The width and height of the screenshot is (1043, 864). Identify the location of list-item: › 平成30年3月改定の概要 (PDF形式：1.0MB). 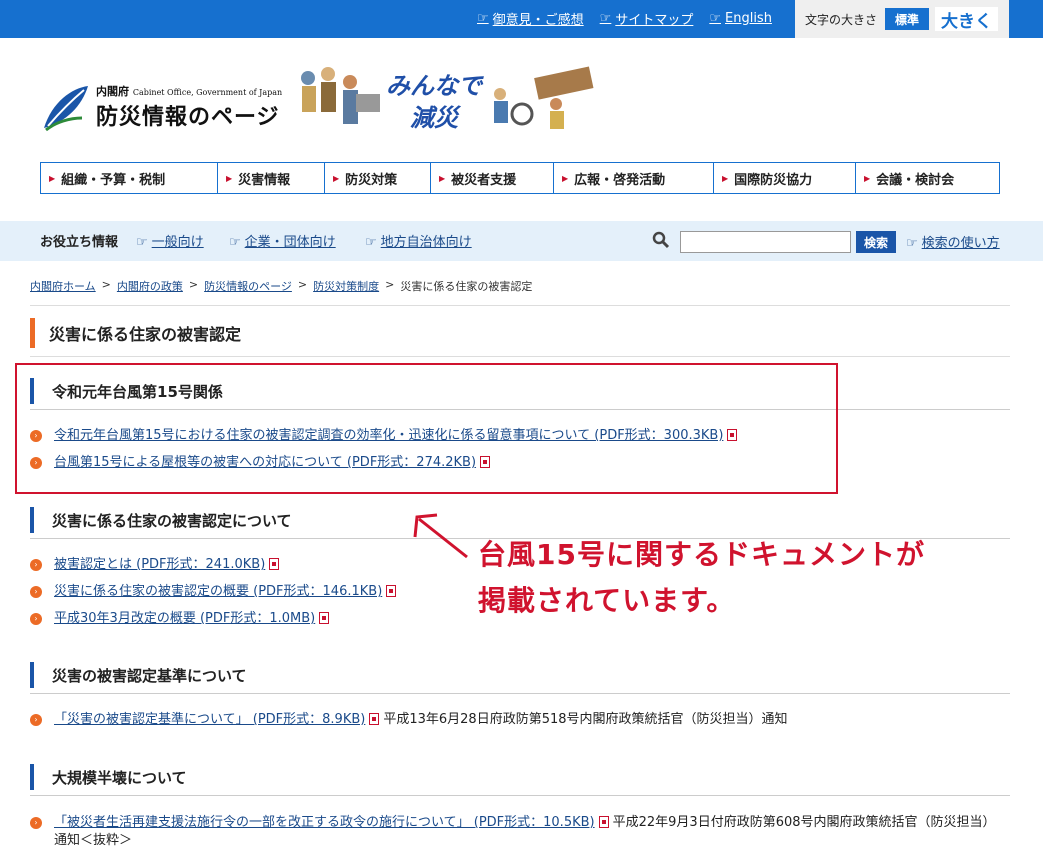
(181, 619).